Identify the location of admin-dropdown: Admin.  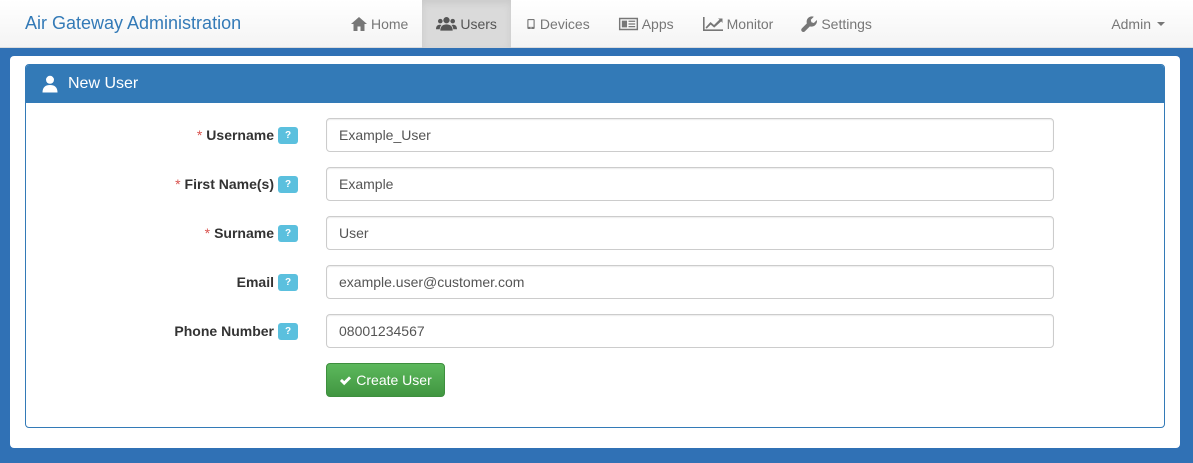
(1138, 24).